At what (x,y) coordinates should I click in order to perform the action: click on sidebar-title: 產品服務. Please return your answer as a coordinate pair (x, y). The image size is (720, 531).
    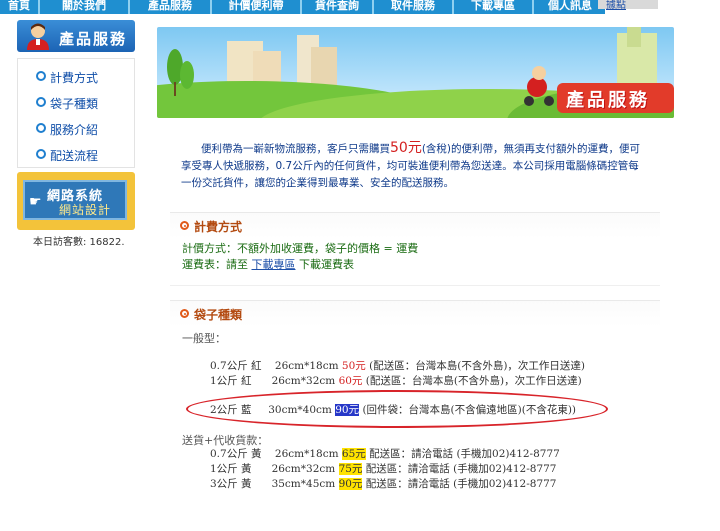
    Looking at the image, I should click on (93, 39).